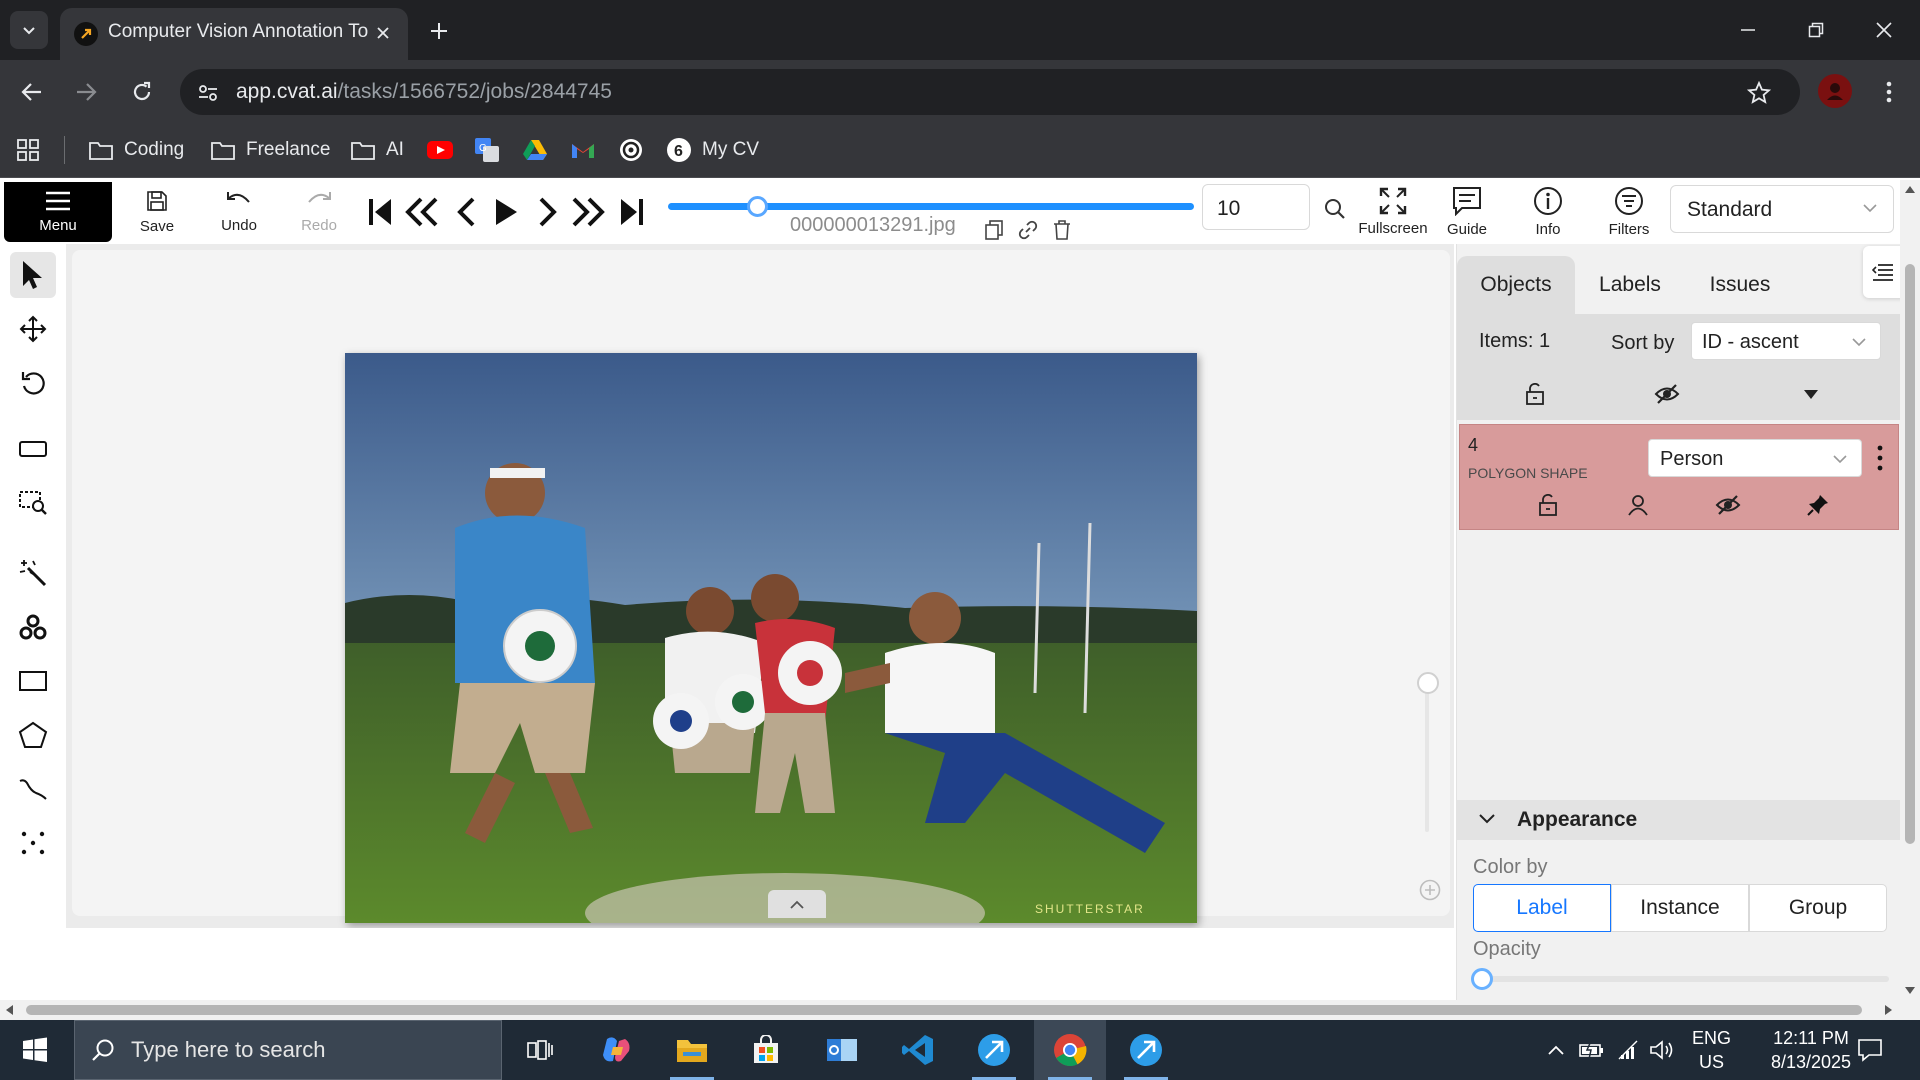 This screenshot has height=1080, width=1920. Describe the element at coordinates (466, 212) in the screenshot. I see `previous-frame-button` at that location.